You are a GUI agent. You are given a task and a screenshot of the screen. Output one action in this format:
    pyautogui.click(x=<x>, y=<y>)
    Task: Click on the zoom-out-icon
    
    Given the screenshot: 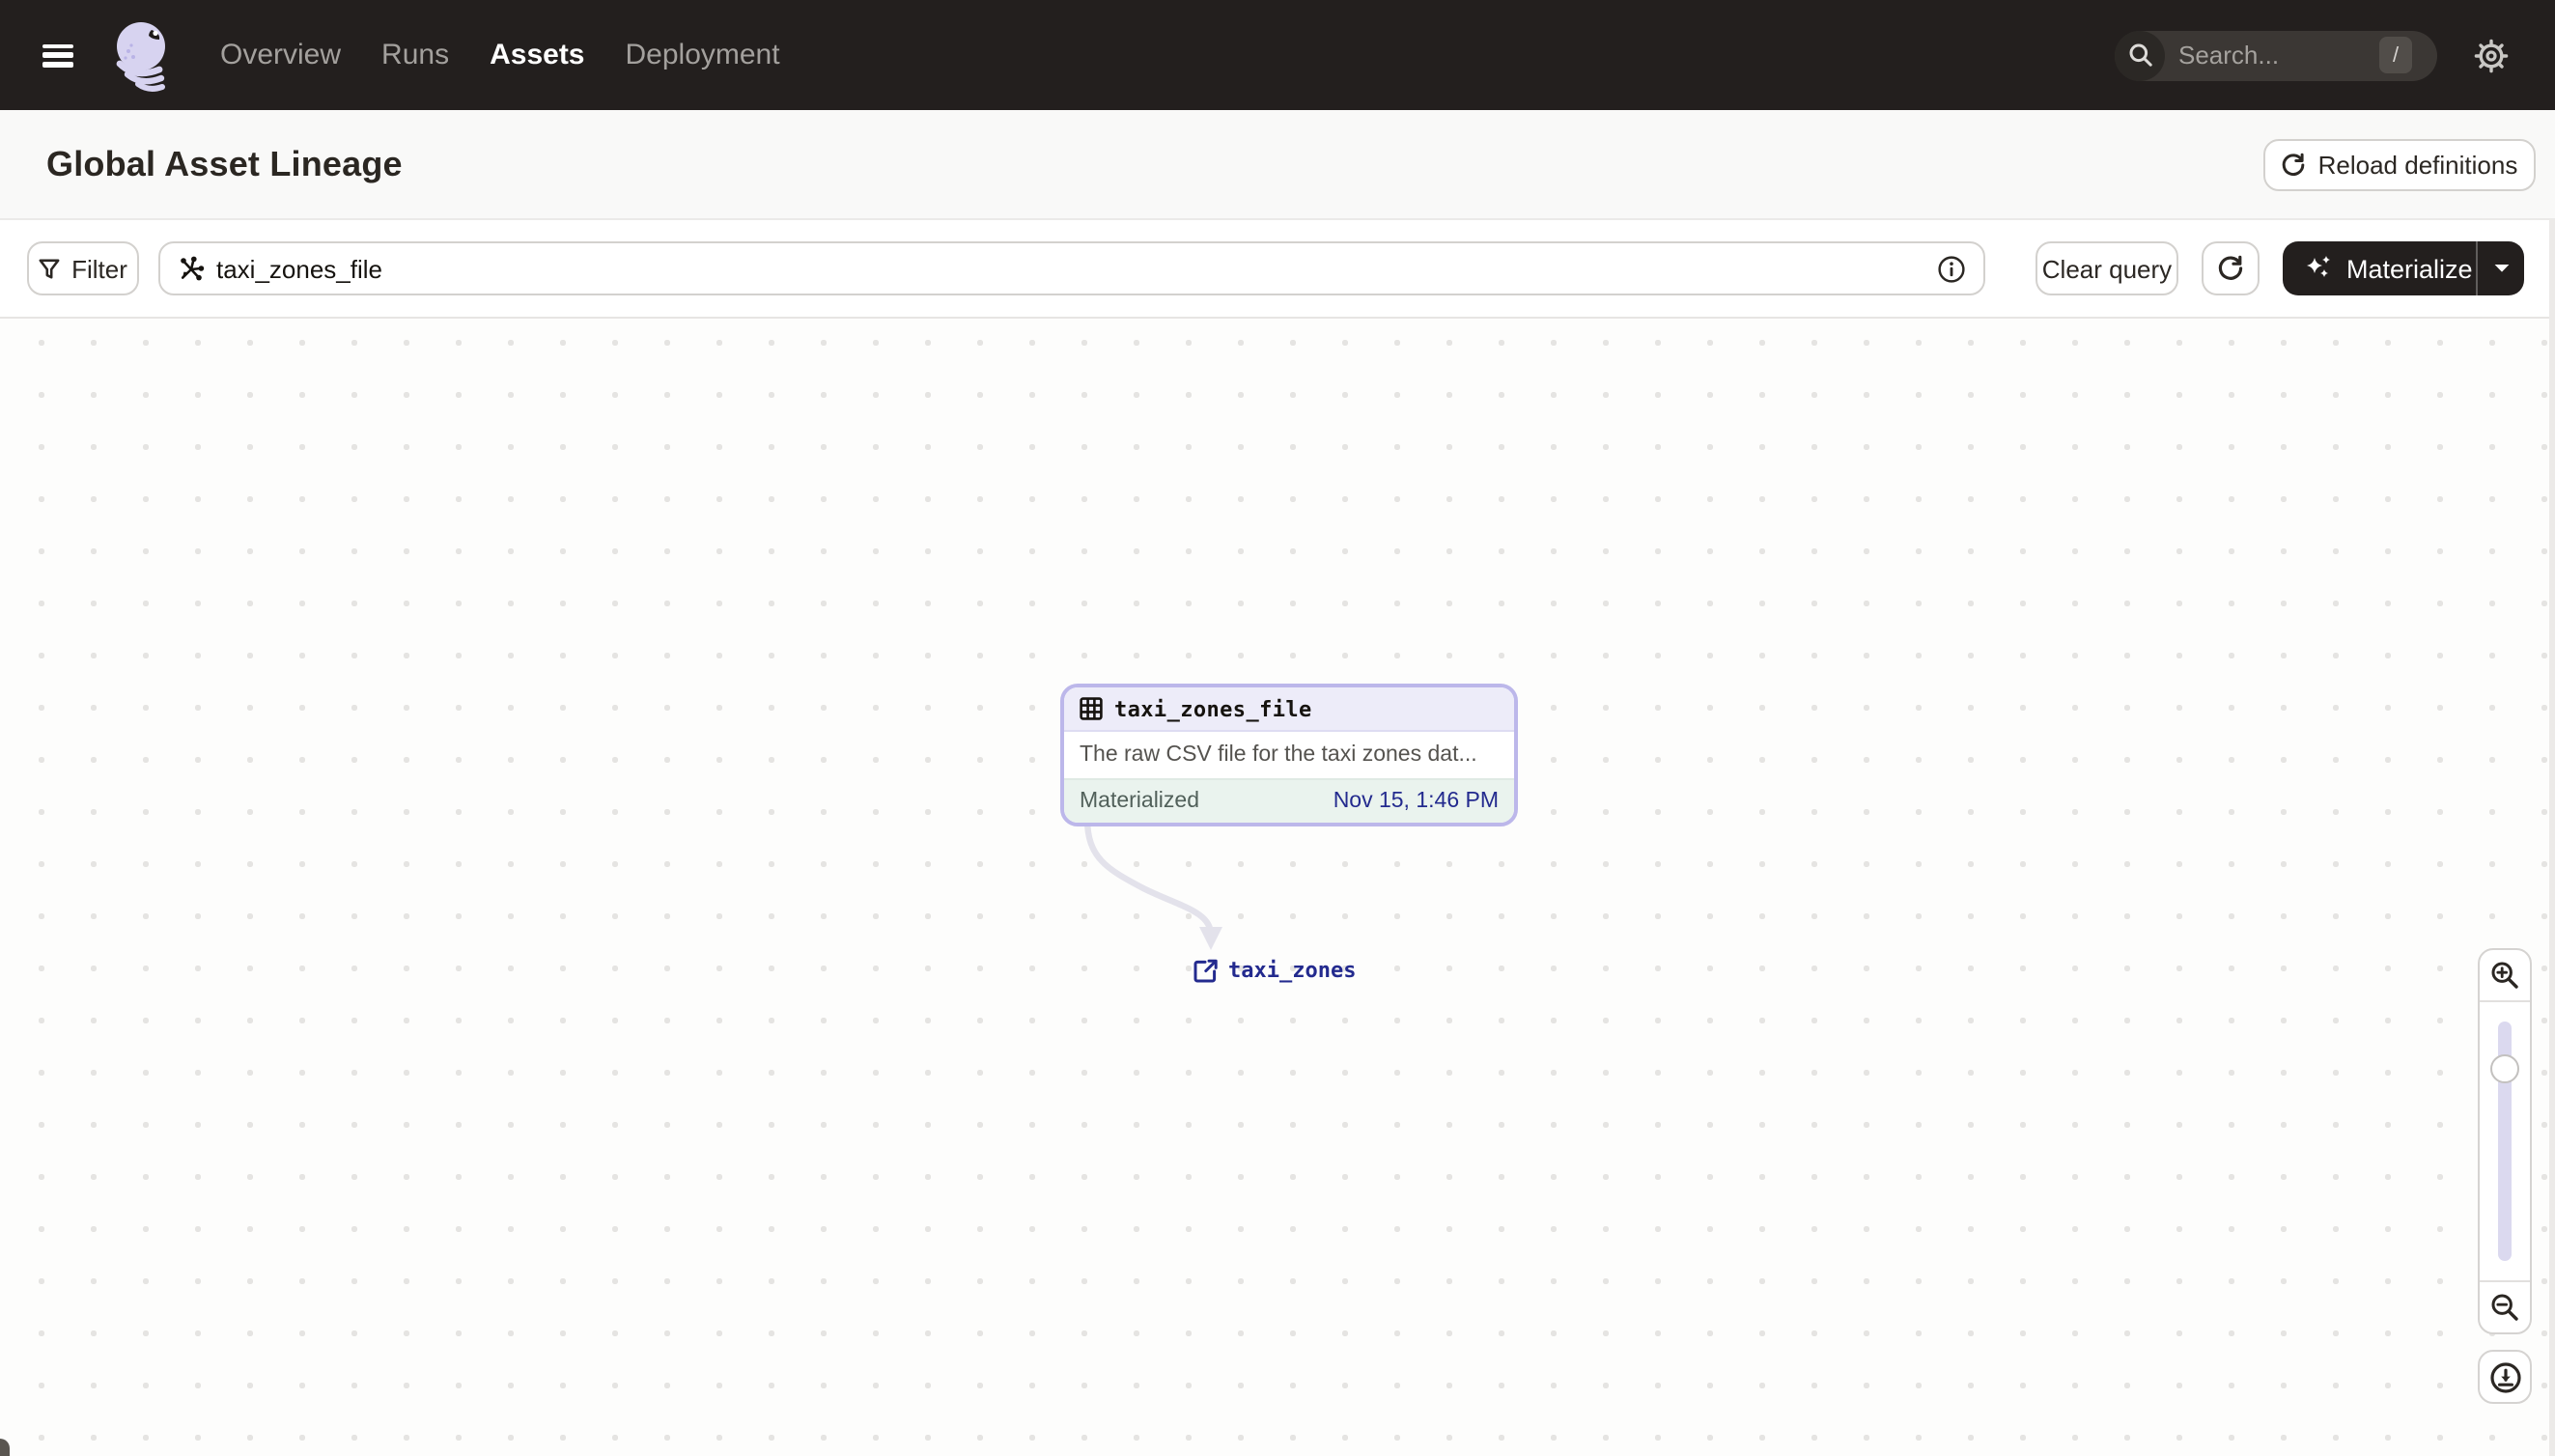 What is the action you would take?
    pyautogui.click(x=2504, y=1308)
    